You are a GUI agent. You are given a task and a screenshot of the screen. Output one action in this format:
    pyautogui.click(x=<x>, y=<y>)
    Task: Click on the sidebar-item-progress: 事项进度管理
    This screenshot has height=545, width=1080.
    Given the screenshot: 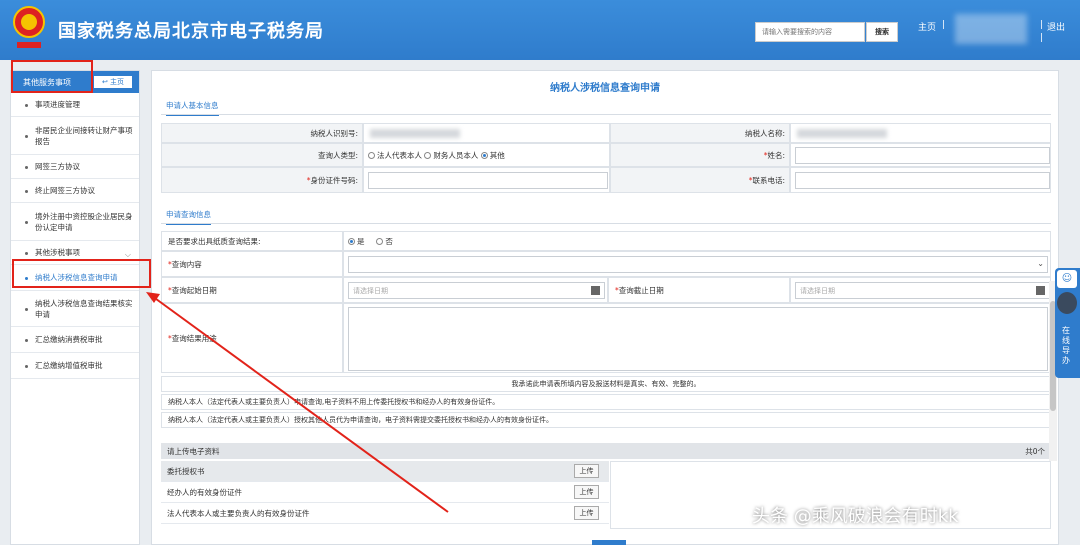 What is the action you would take?
    pyautogui.click(x=75, y=105)
    